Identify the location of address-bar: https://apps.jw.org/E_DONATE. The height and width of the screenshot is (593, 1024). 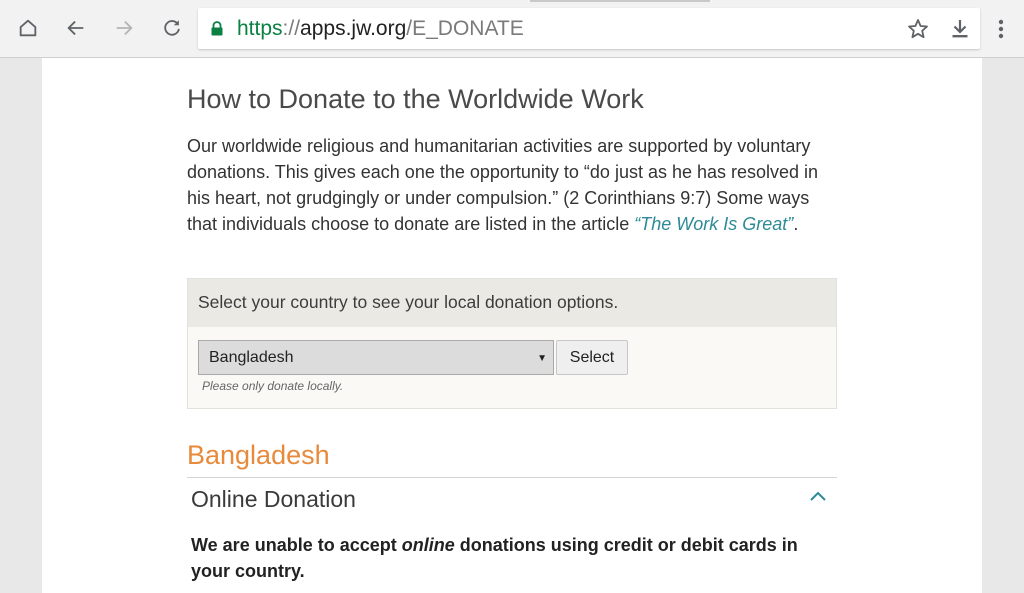
(589, 28).